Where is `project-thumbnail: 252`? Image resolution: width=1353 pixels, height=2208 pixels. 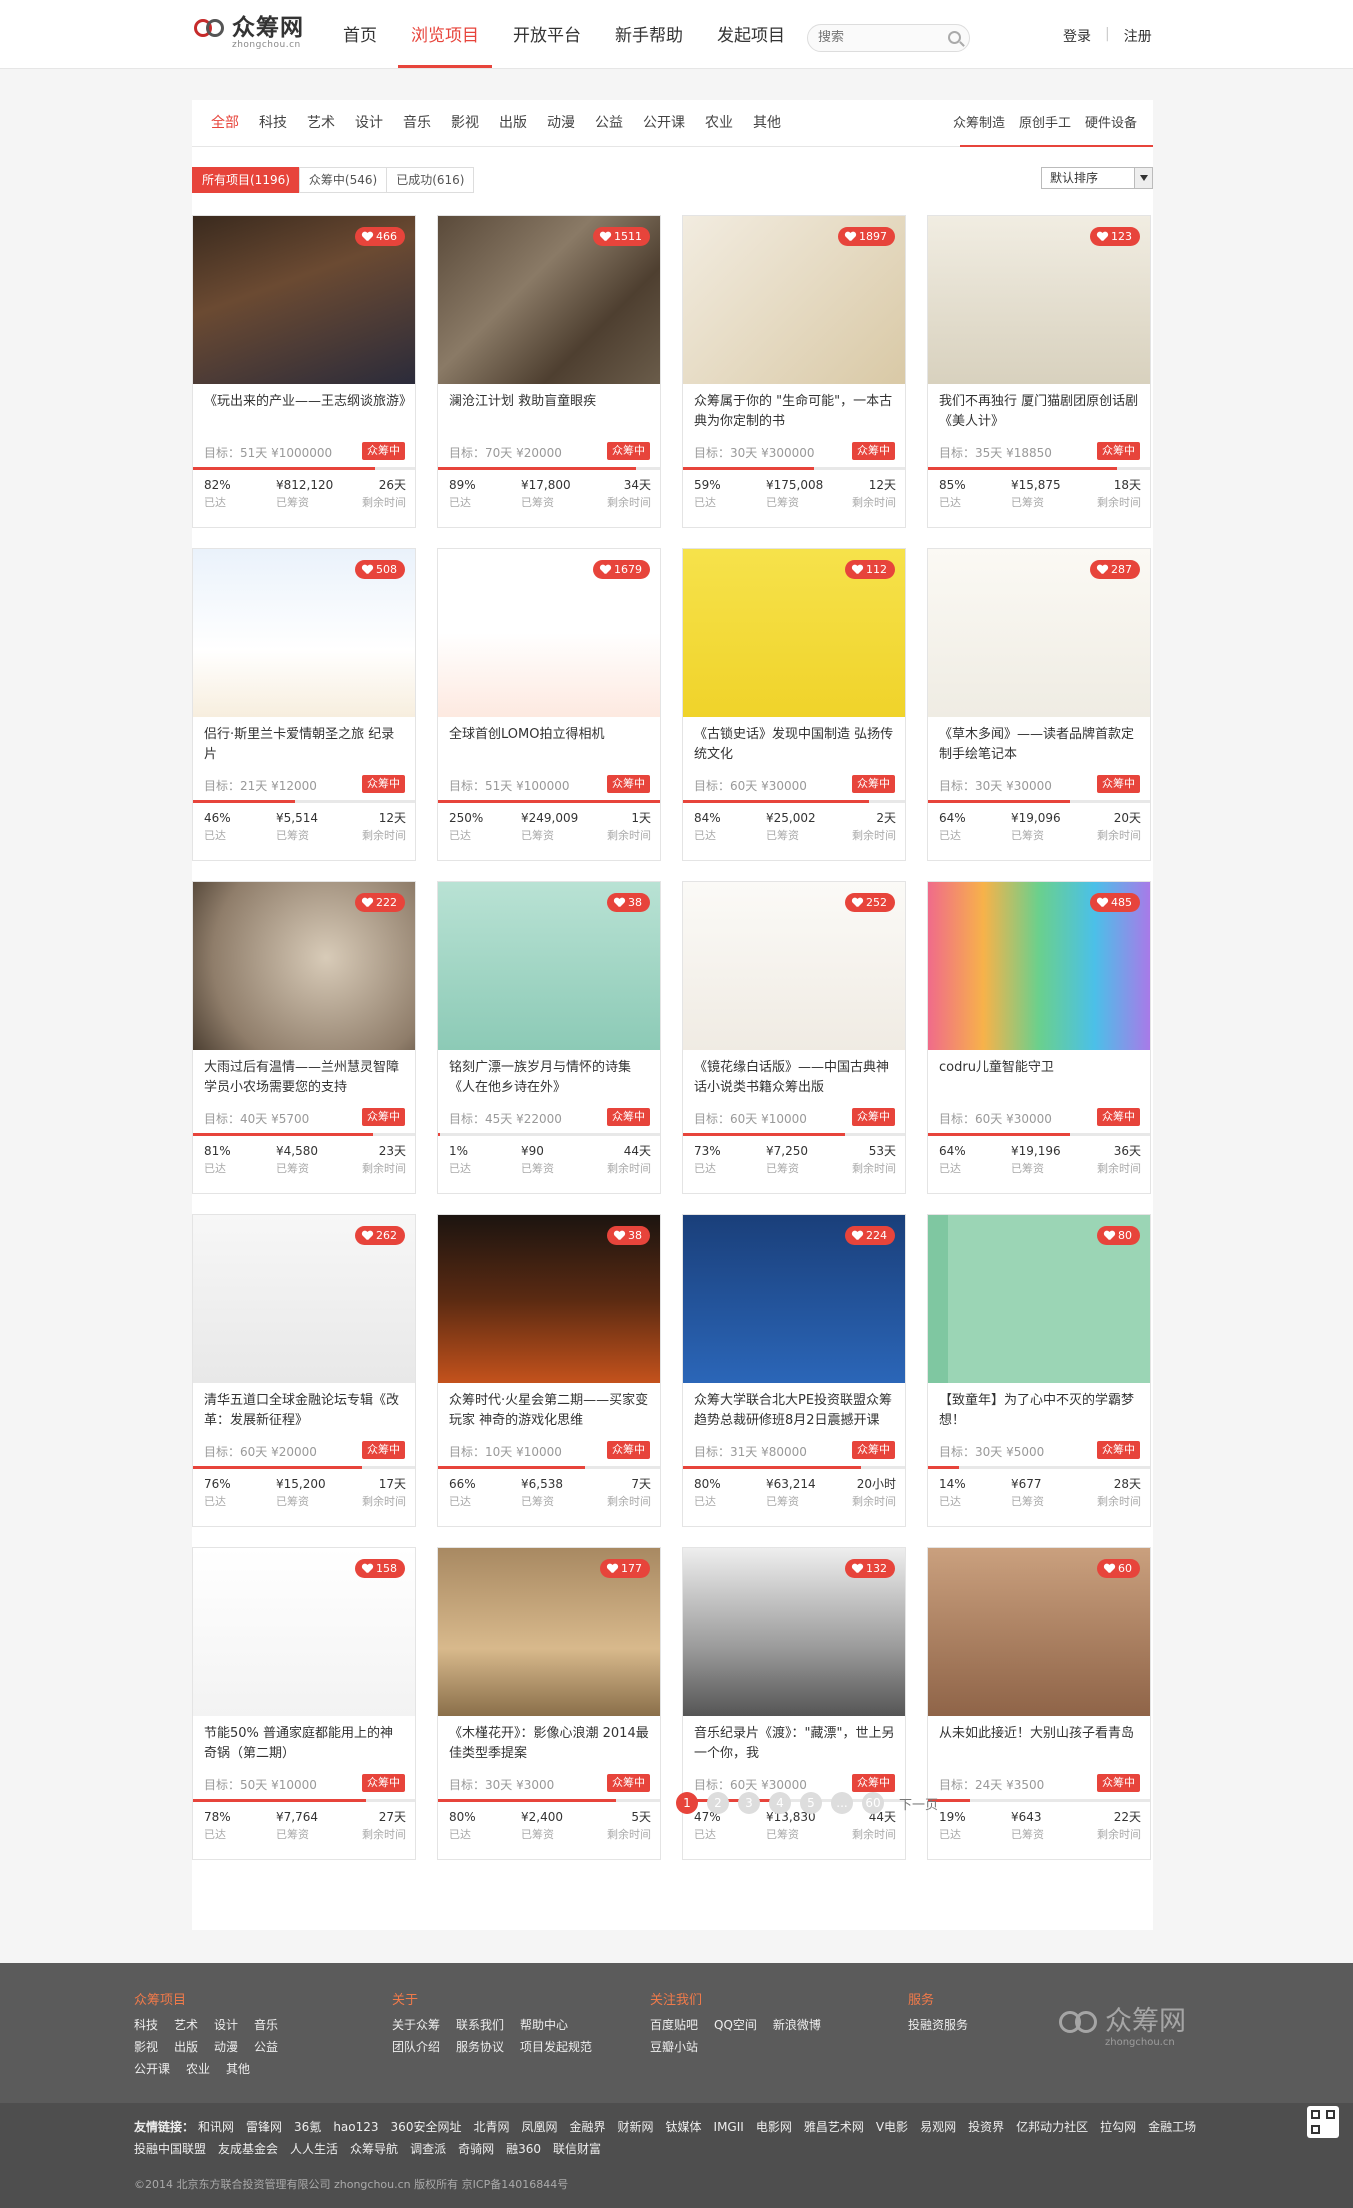 project-thumbnail: 252 is located at coordinates (794, 966).